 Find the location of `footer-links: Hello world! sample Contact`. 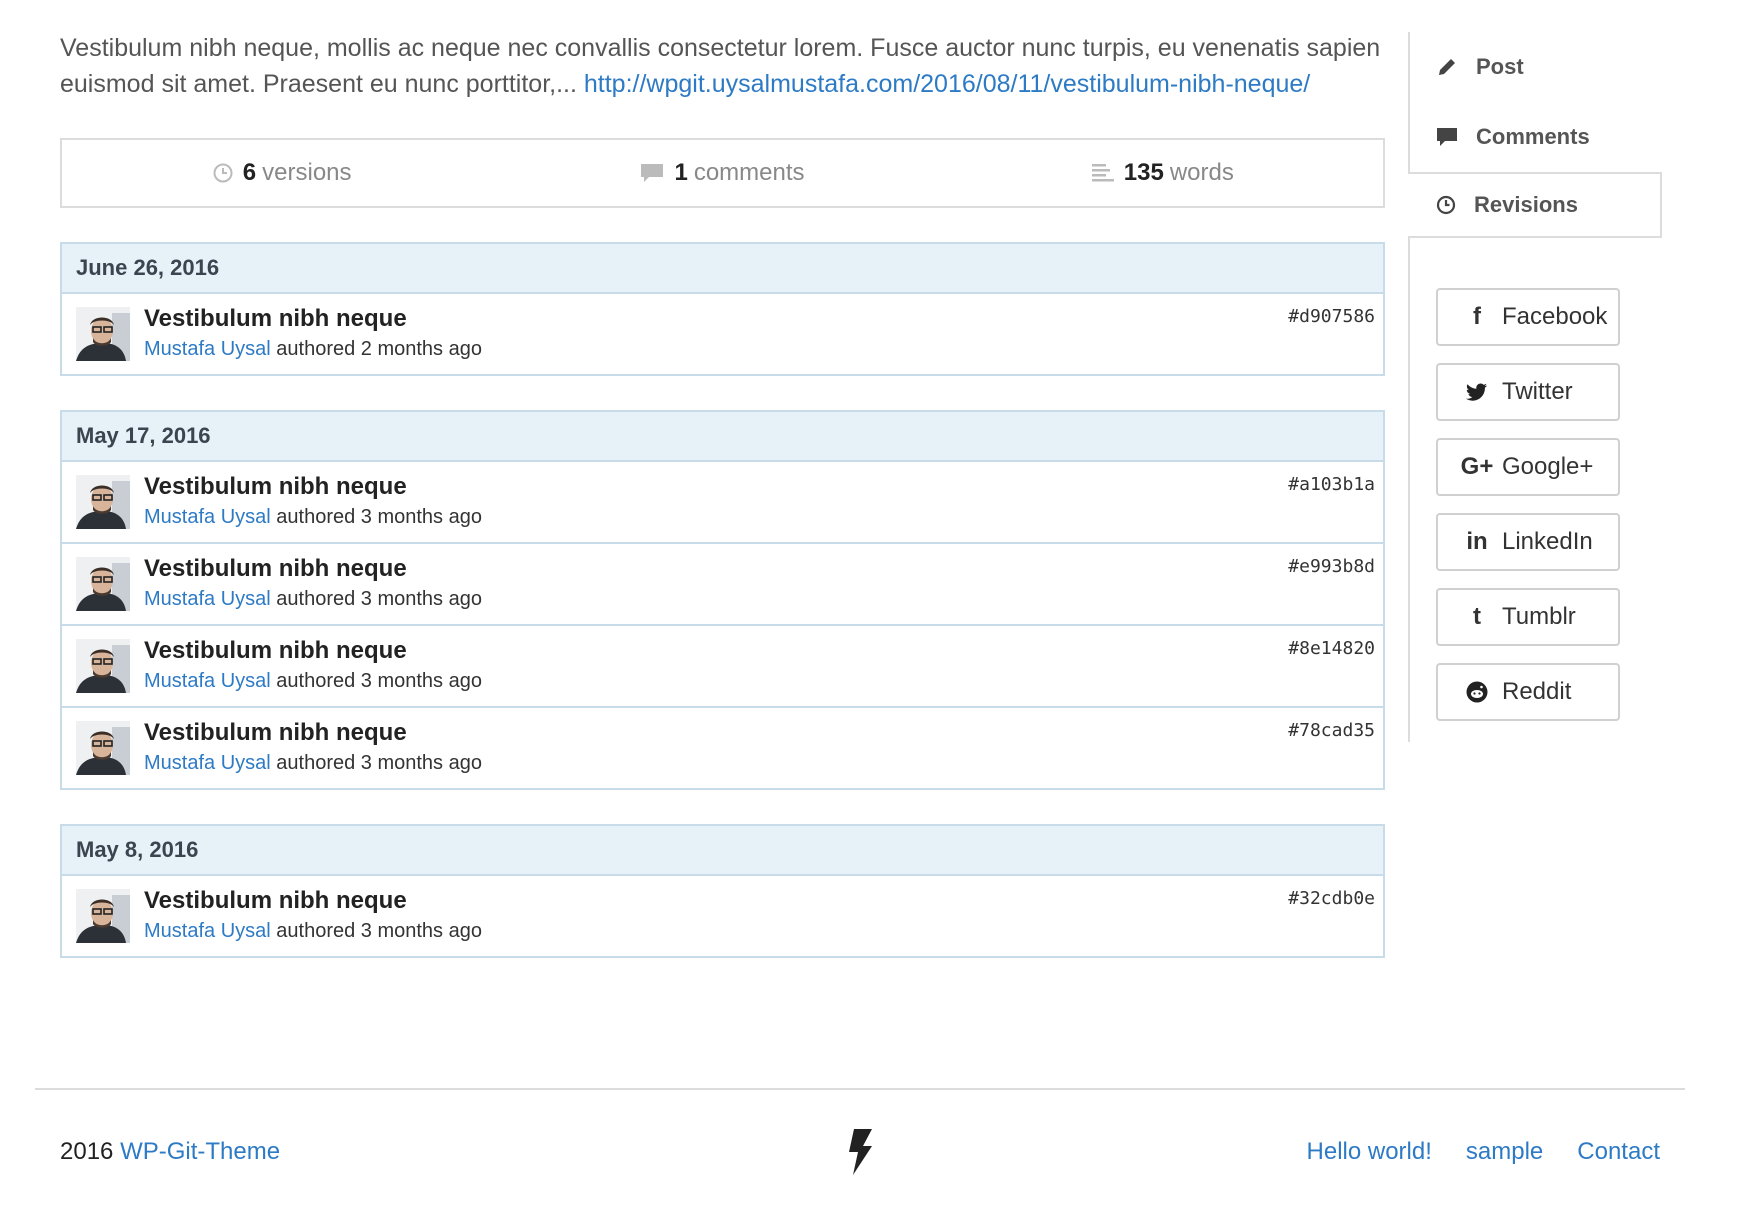

footer-links: Hello world! sample Contact is located at coordinates (1483, 1152).